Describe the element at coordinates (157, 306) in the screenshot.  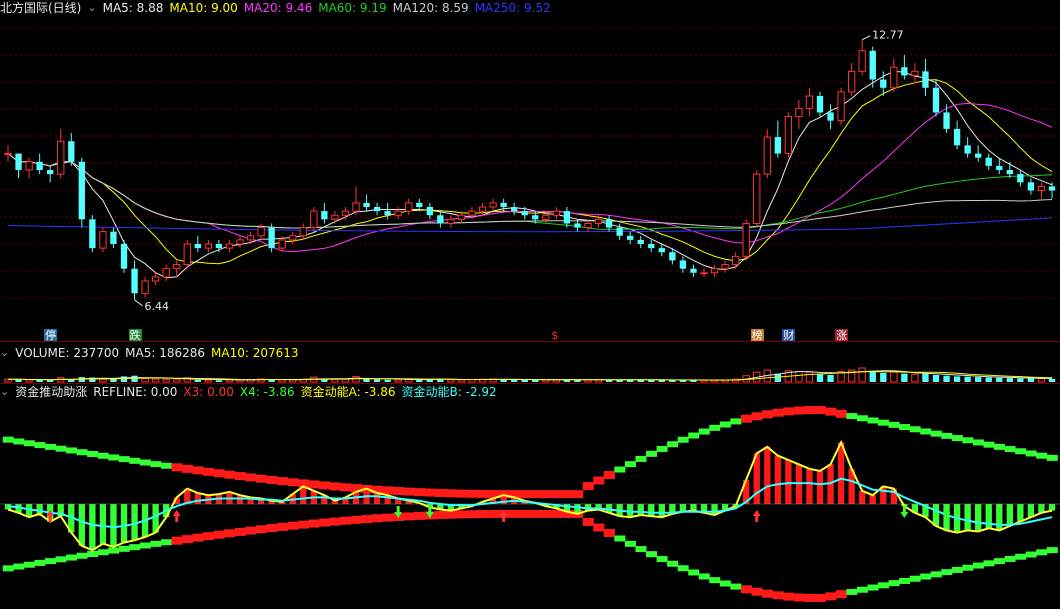
I see `low-label: 6.44` at that location.